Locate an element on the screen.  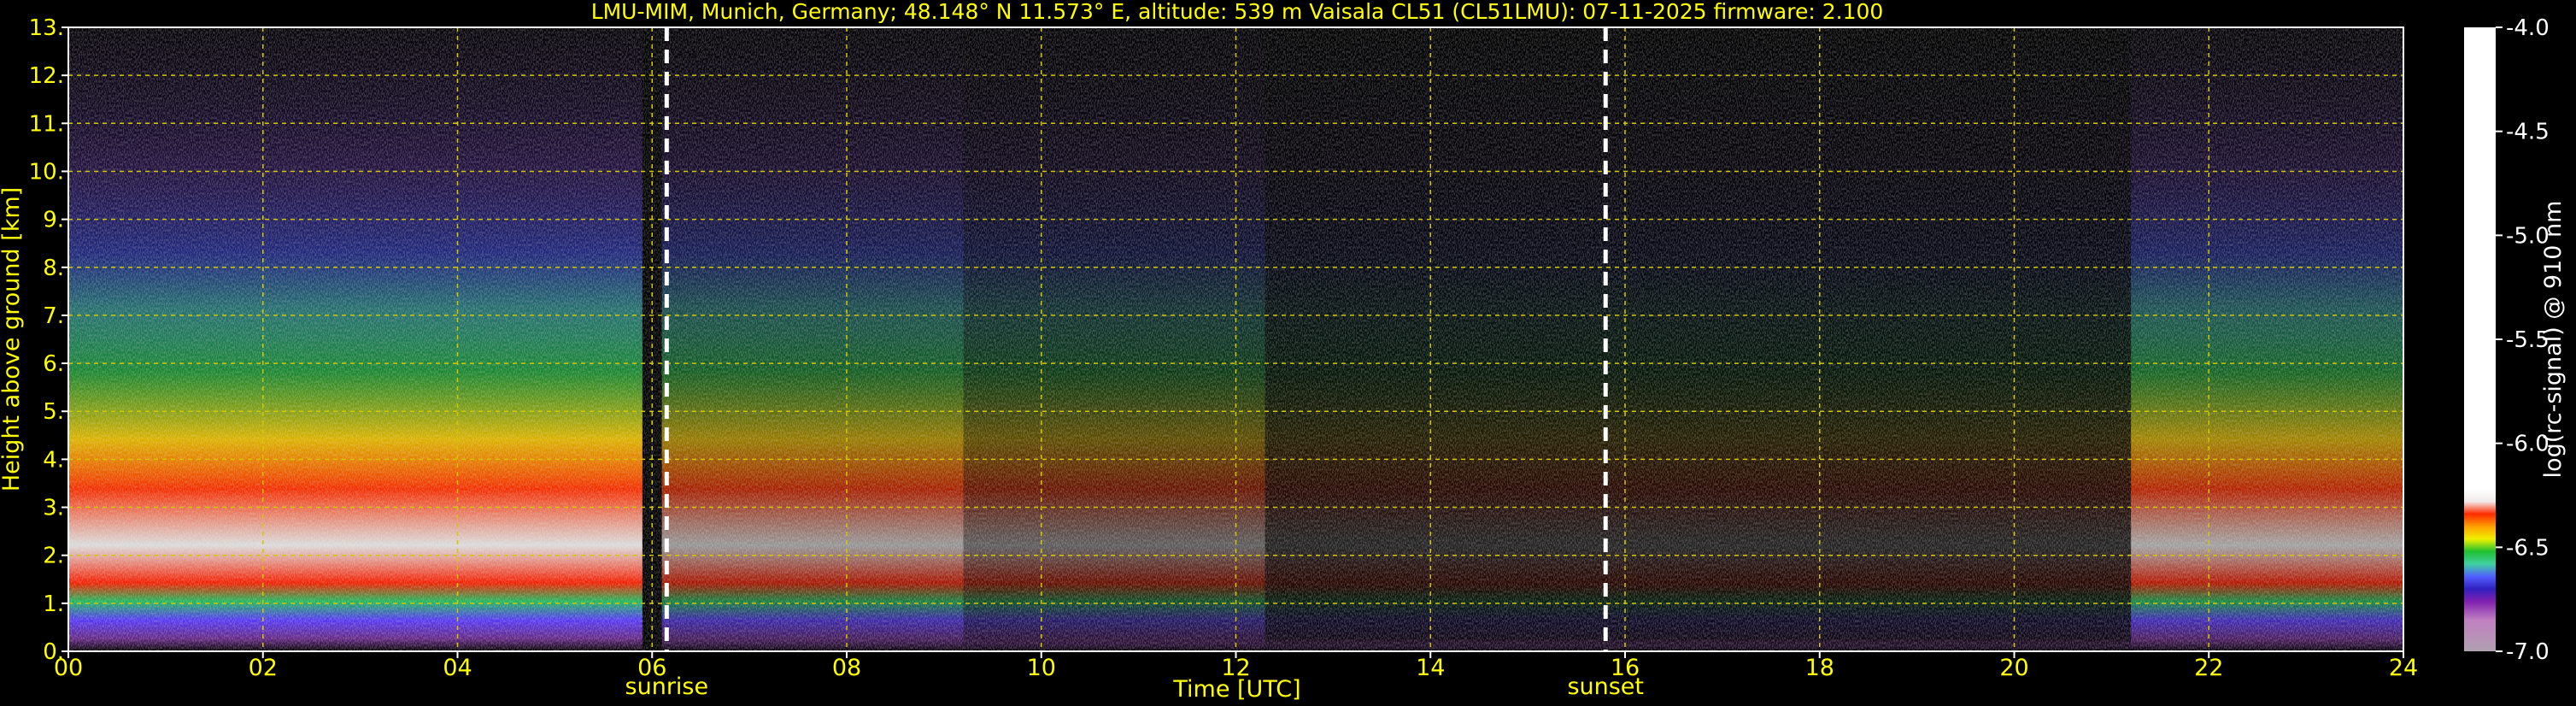
y-tick-label: 7. is located at coordinates (53, 316).